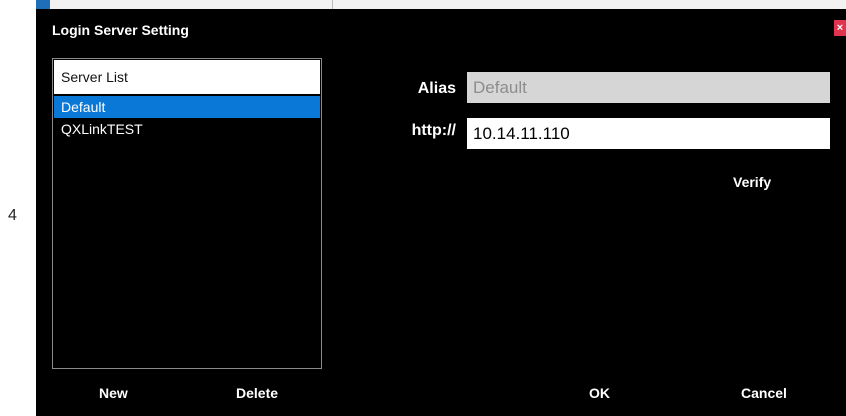  What do you see at coordinates (43, 4) in the screenshot?
I see `background-app-icon` at bounding box center [43, 4].